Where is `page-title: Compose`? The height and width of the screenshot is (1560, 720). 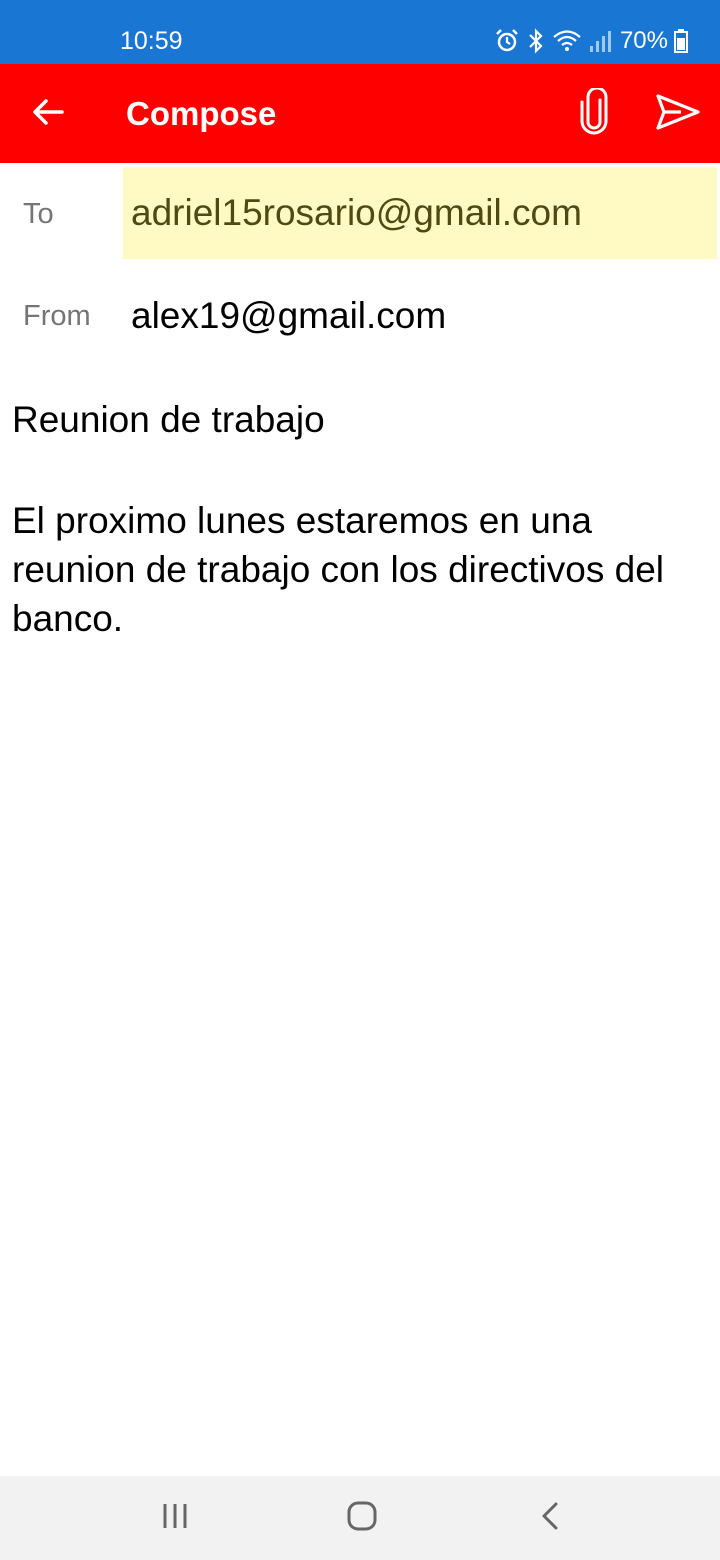 page-title: Compose is located at coordinates (201, 113).